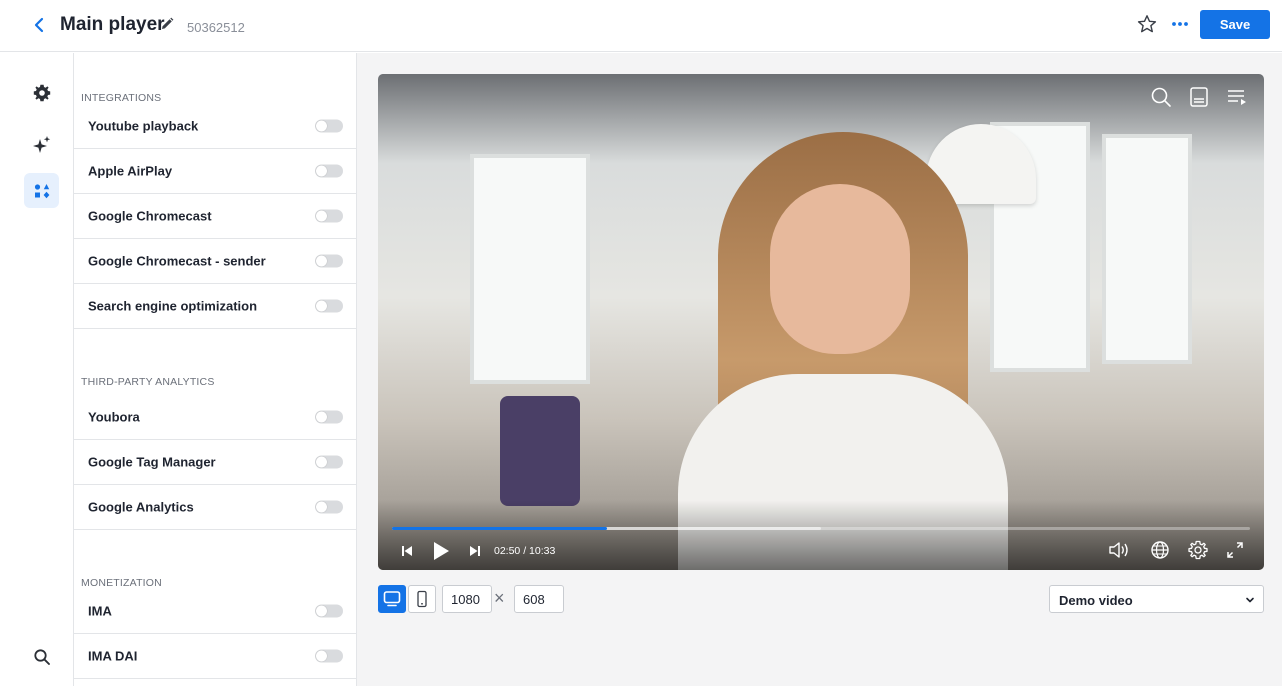  I want to click on volume-icon, so click(1118, 550).